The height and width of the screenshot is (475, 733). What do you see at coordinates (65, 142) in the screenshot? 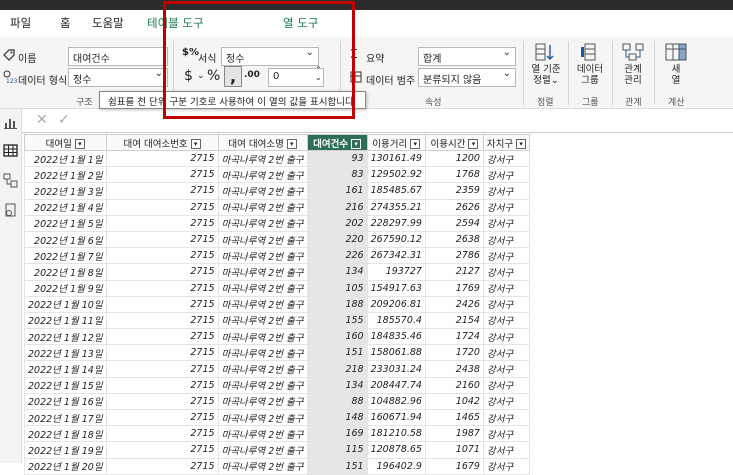
I see `column-header: 대여일 ▾` at bounding box center [65, 142].